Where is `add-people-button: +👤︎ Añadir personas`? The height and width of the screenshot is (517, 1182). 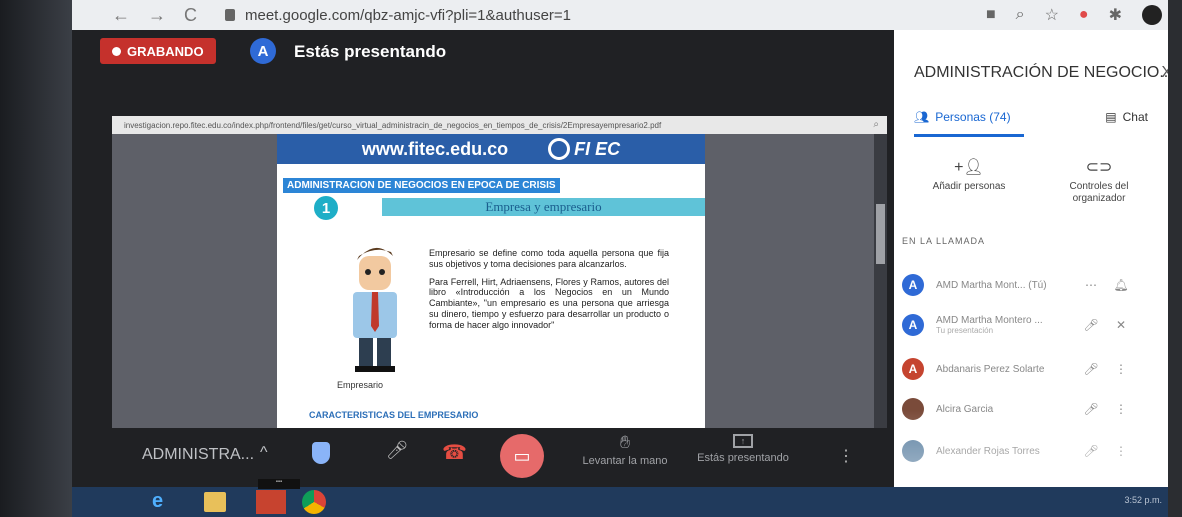
add-people-button: +👤︎ Añadir personas is located at coordinates (969, 175).